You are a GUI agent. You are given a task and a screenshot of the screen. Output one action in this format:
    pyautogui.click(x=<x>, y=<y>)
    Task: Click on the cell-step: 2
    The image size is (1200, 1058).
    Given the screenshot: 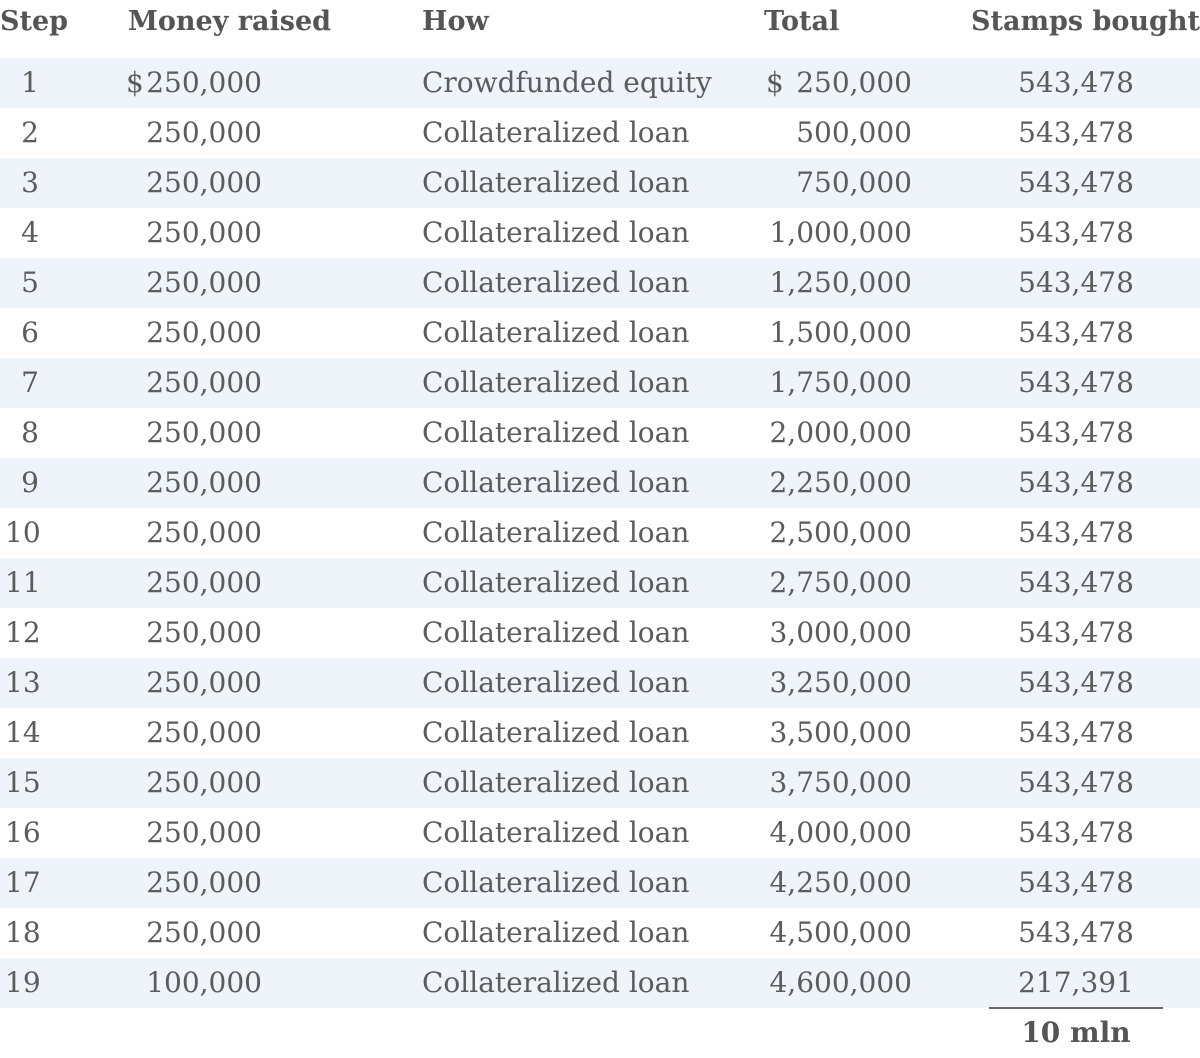 What is the action you would take?
    pyautogui.click(x=30, y=132)
    